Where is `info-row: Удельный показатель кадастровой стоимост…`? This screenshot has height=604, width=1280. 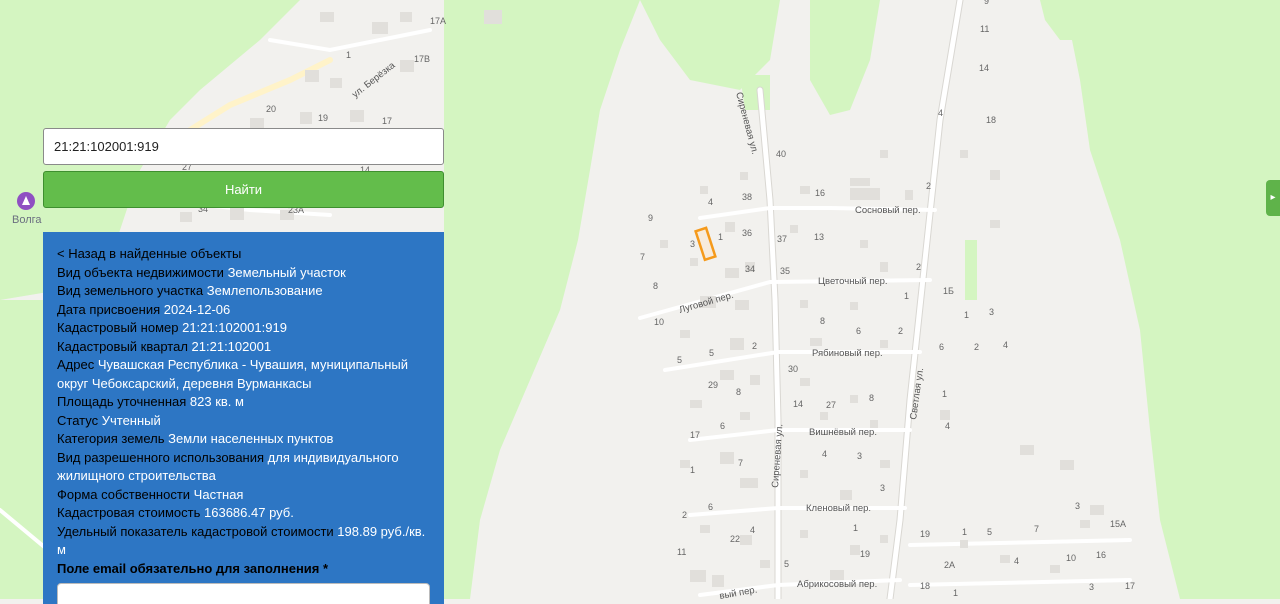 info-row: Удельный показатель кадастровой стоимост… is located at coordinates (243, 541).